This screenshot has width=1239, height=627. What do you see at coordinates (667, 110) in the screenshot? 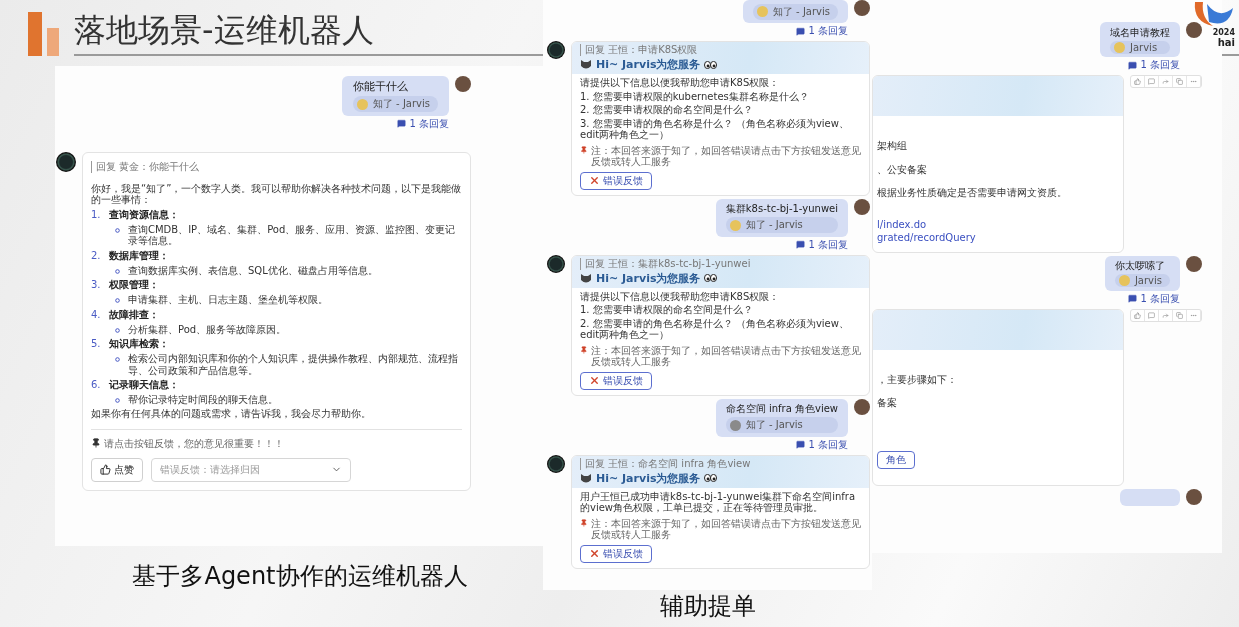
I see `message-text: 2. 您需要申请权限的命名空间是什么？` at bounding box center [667, 110].